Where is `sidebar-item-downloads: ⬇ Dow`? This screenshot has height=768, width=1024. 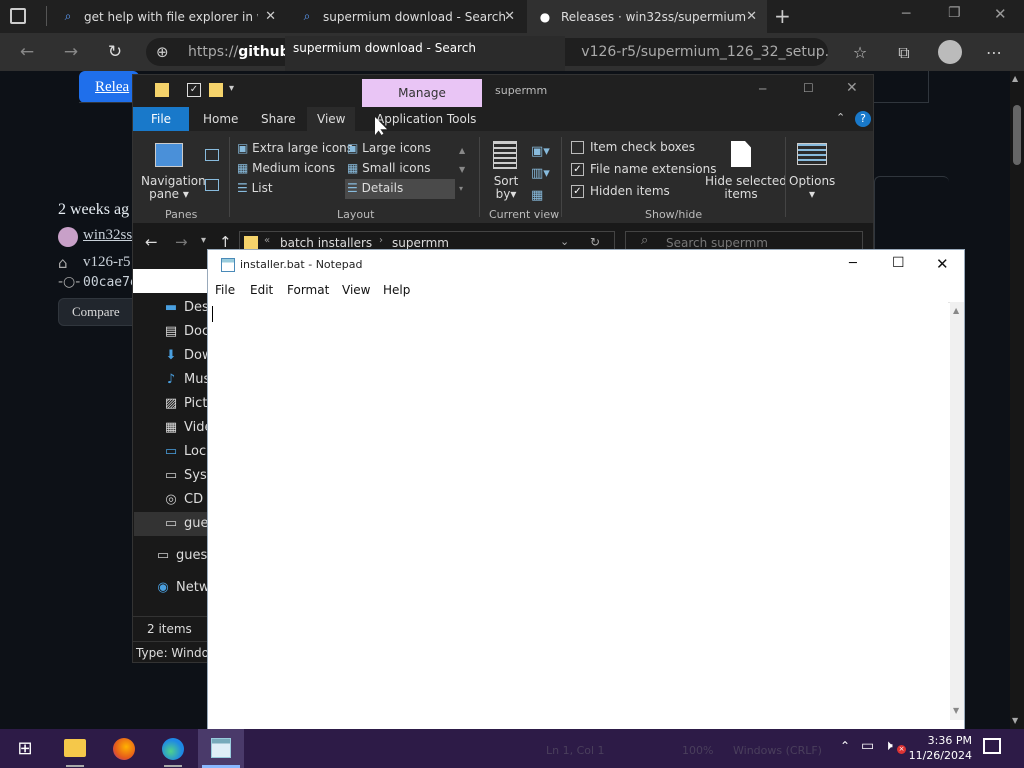 sidebar-item-downloads: ⬇ Dow is located at coordinates (188, 356).